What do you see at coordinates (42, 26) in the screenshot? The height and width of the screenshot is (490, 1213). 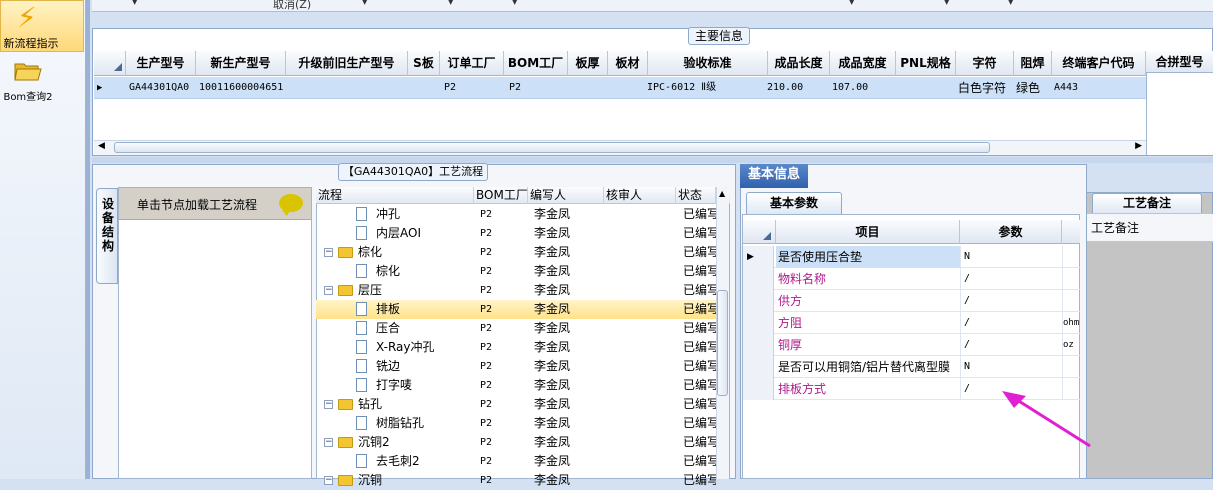 I see `nav-new-flow: ⚡ 新流程指示` at bounding box center [42, 26].